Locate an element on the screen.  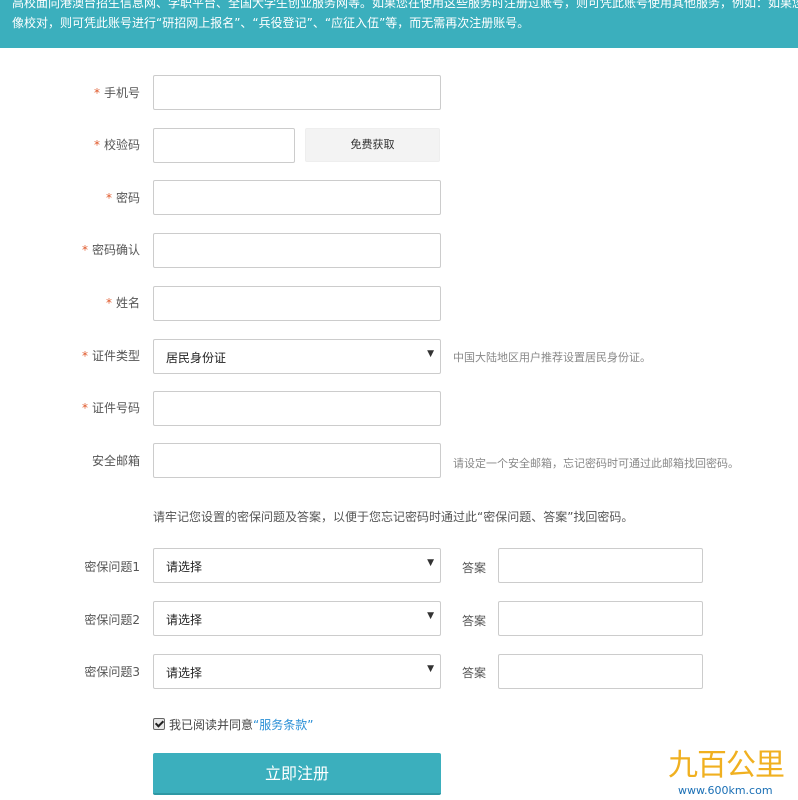
name-label: * 姓名 is located at coordinates (122, 303).